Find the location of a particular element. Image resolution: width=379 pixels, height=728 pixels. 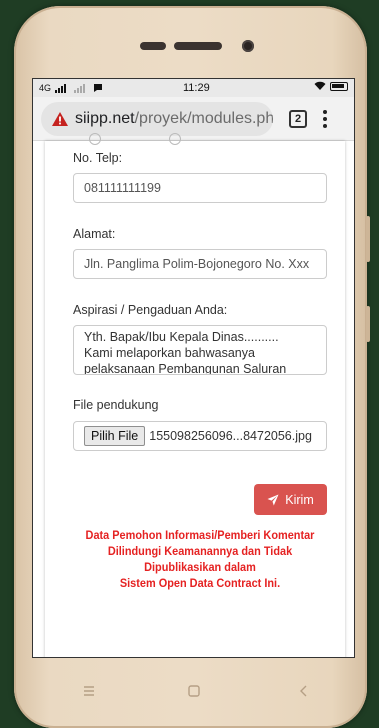

browser-toolbar: siipp.net/proyek/modules.php 2 is located at coordinates (193, 119).